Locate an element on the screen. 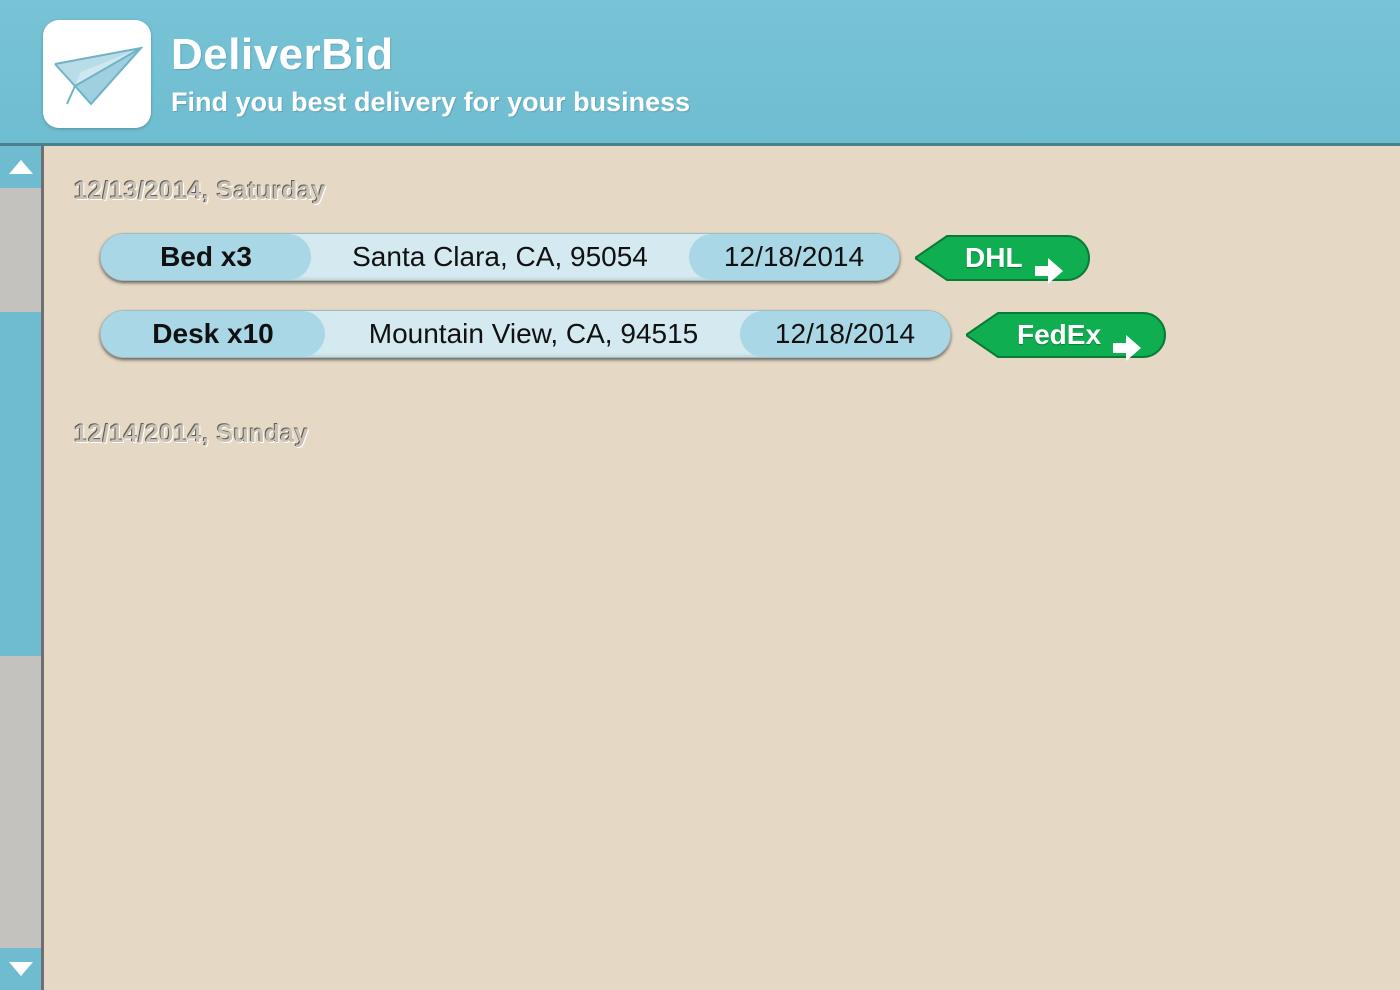 This screenshot has height=990, width=1400. carrier-button-dhl: DHL is located at coordinates (1002, 259).